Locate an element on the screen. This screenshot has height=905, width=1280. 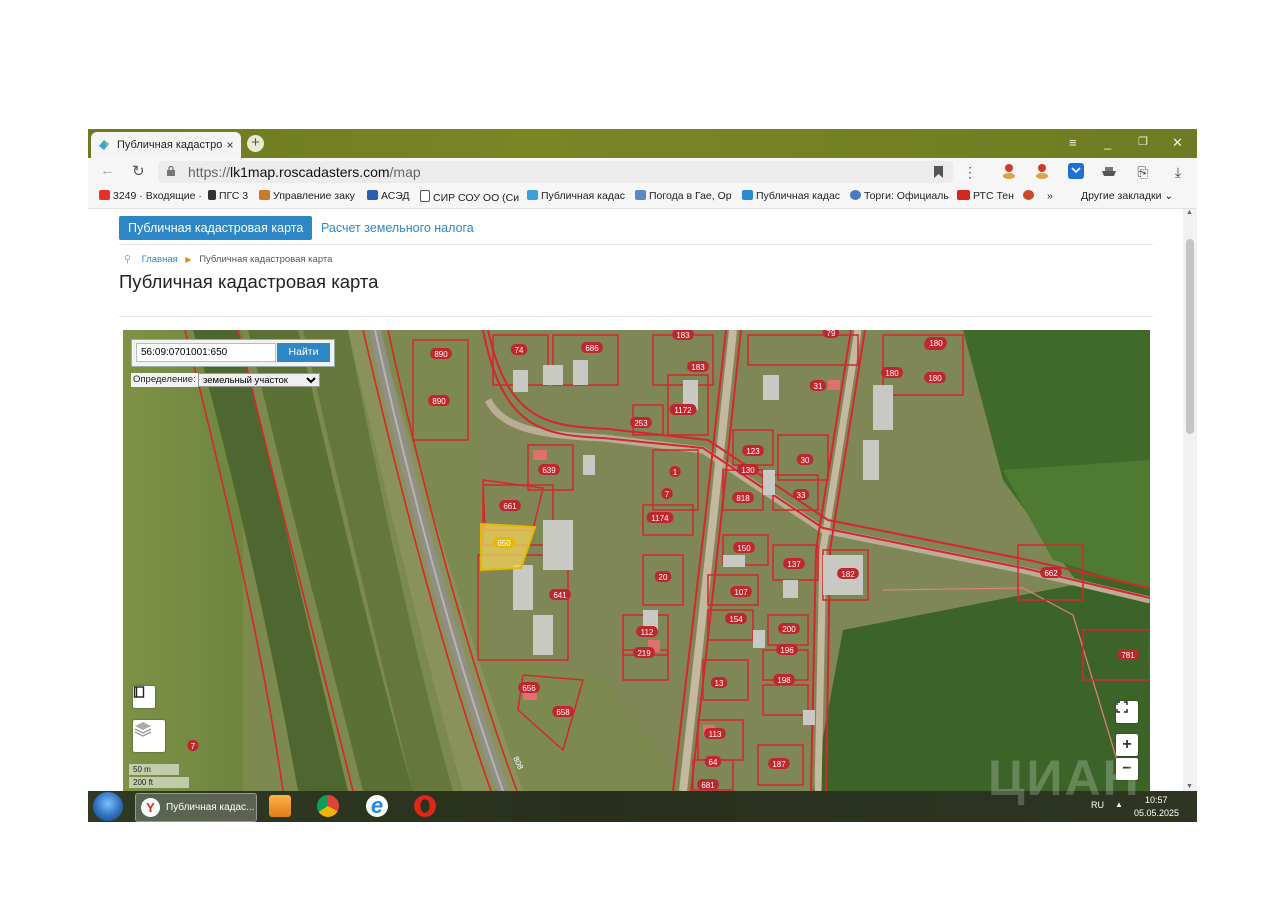
parcel-number-label: 650 is located at coordinates (504, 543).